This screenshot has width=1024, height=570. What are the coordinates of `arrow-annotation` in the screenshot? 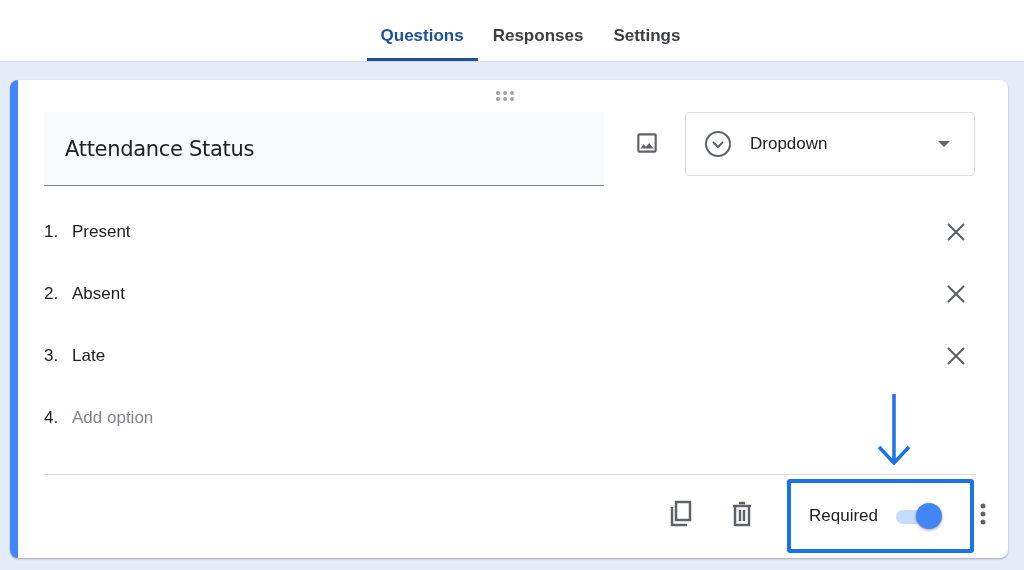 It's located at (894, 430).